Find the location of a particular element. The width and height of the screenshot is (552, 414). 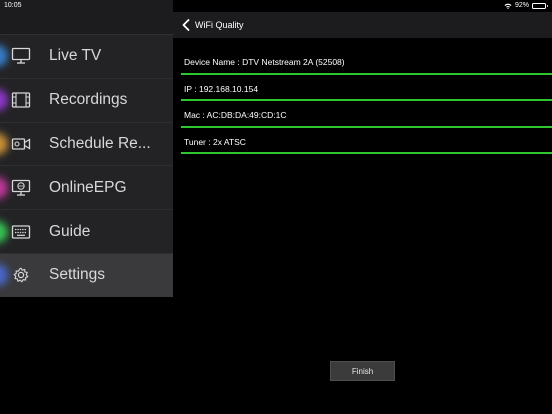

sidebar-item-live-tv: Live TV is located at coordinates (86, 56).